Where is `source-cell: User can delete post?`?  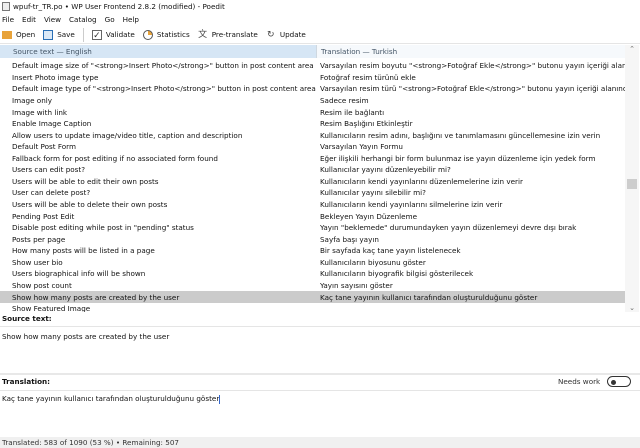
source-cell: User can delete post? is located at coordinates (51, 193).